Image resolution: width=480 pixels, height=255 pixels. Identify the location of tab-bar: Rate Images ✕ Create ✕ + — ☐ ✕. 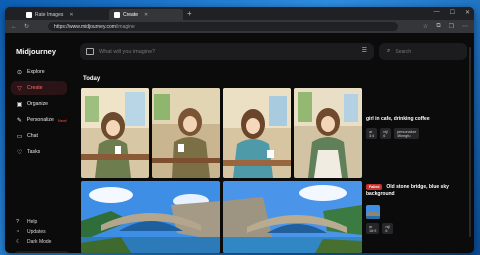
(239, 13).